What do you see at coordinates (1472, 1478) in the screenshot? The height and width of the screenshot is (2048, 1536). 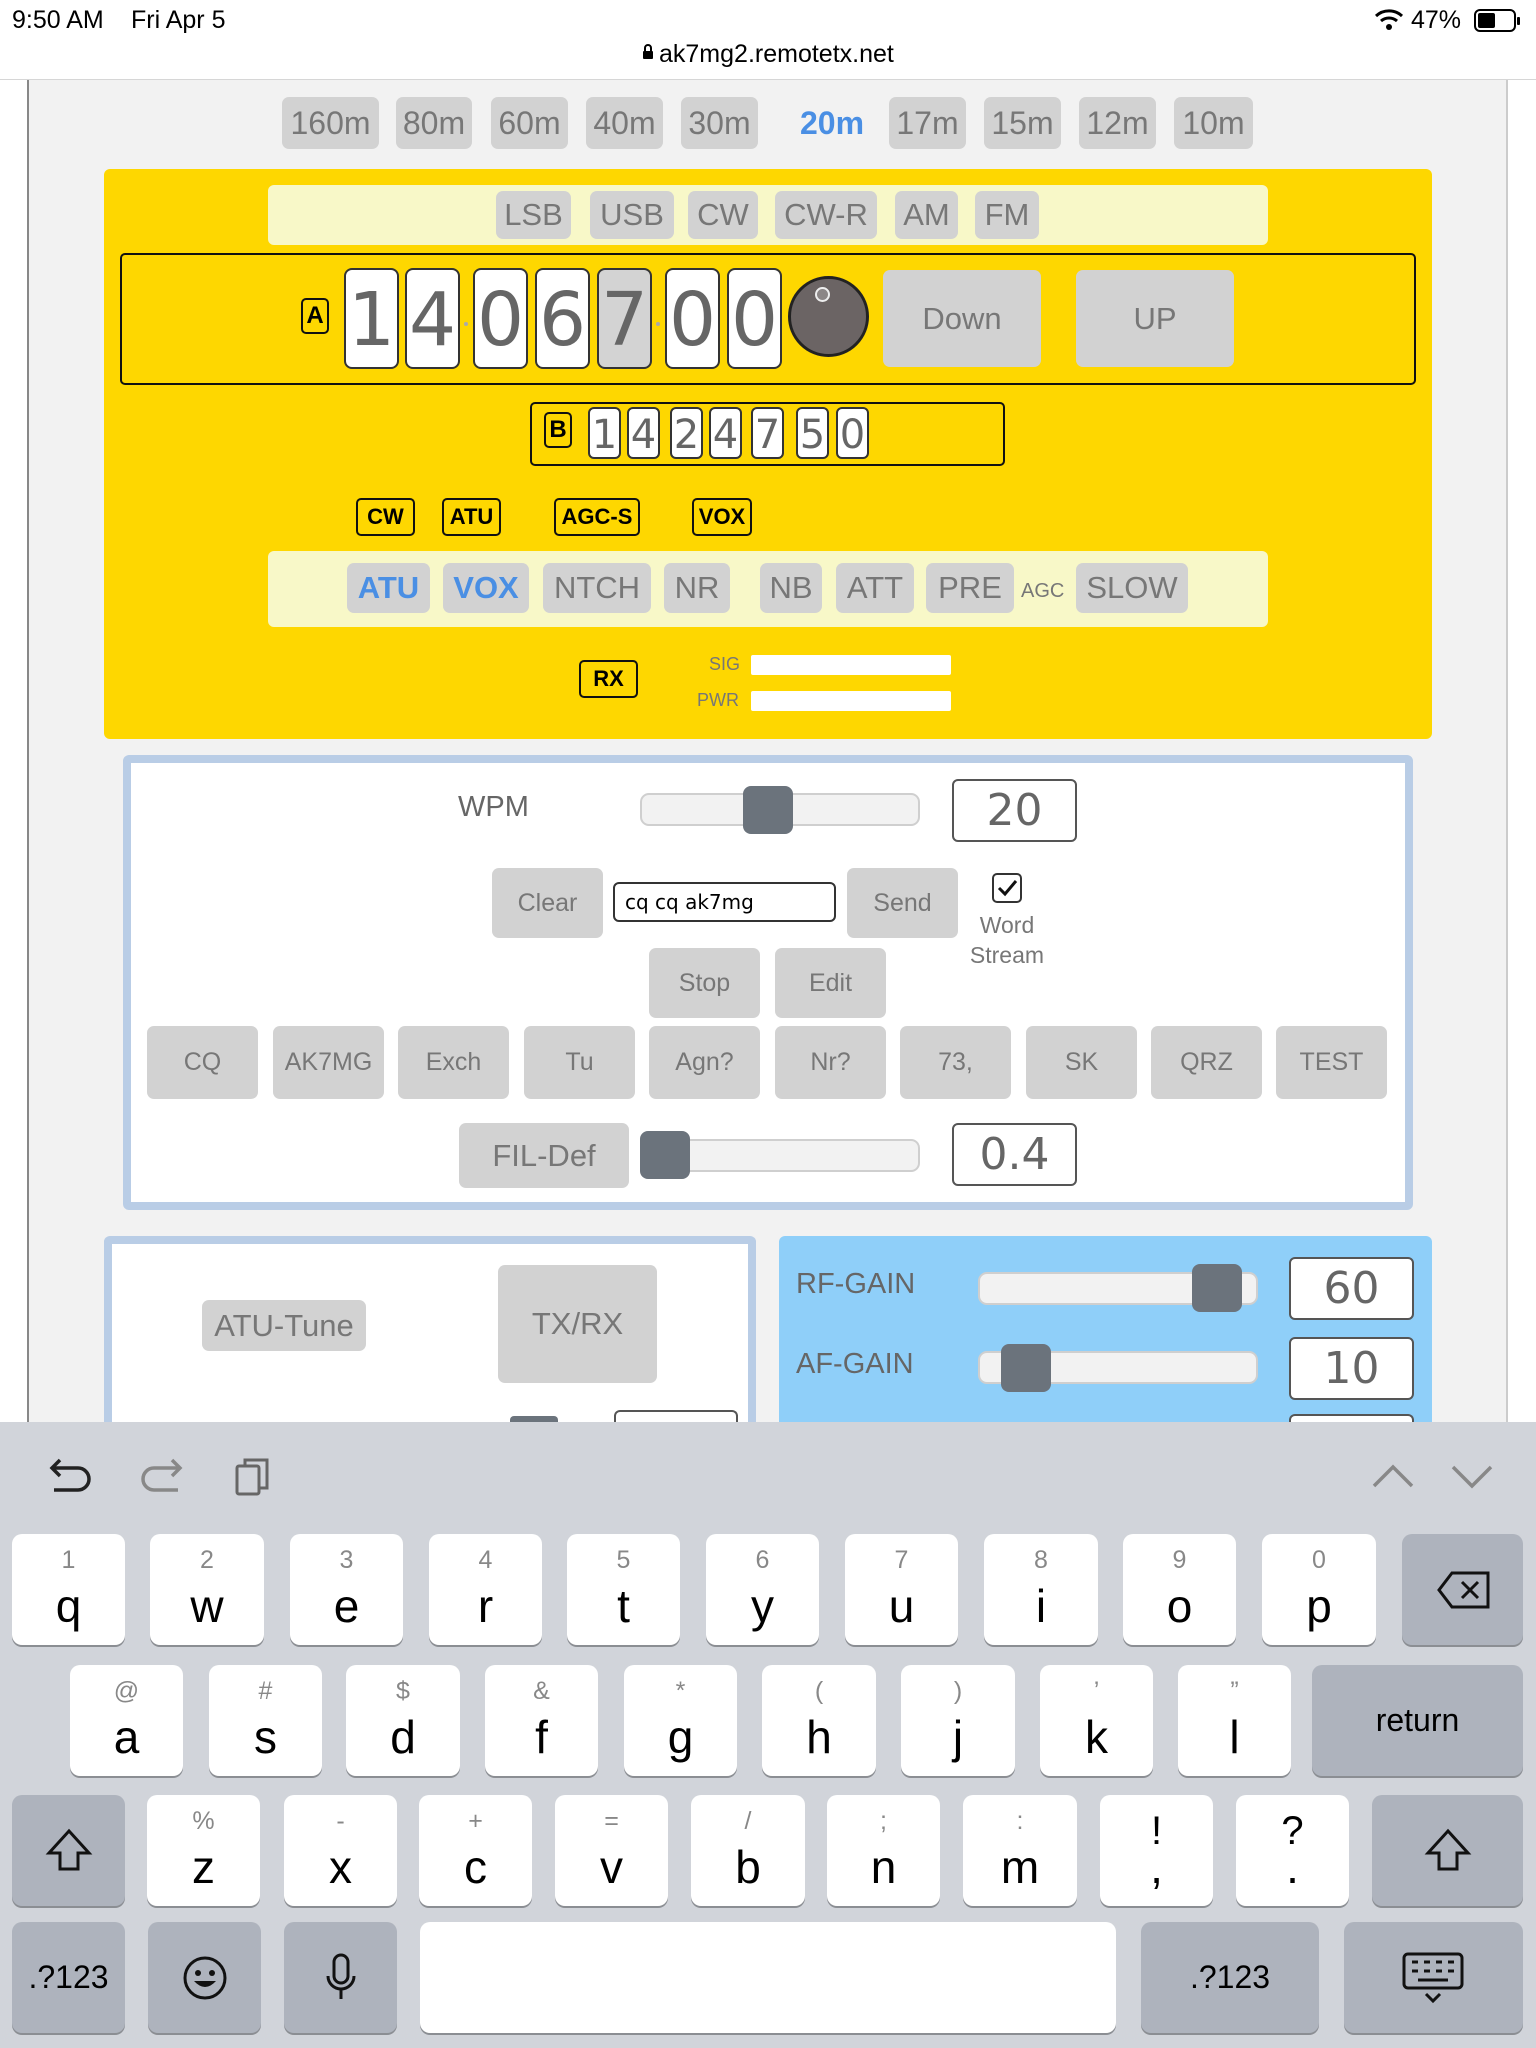 I see `chevron-down-icon` at bounding box center [1472, 1478].